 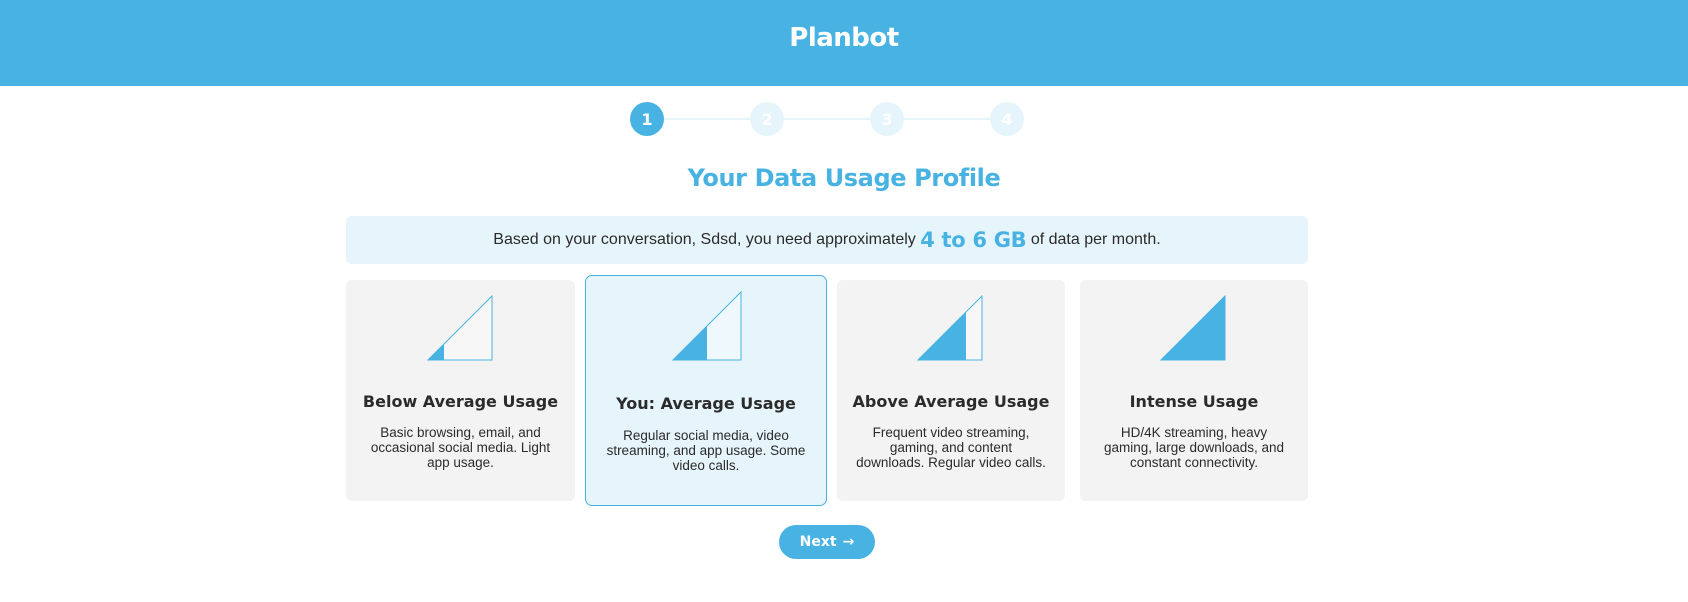 I want to click on app-header: Planbot, so click(x=844, y=43).